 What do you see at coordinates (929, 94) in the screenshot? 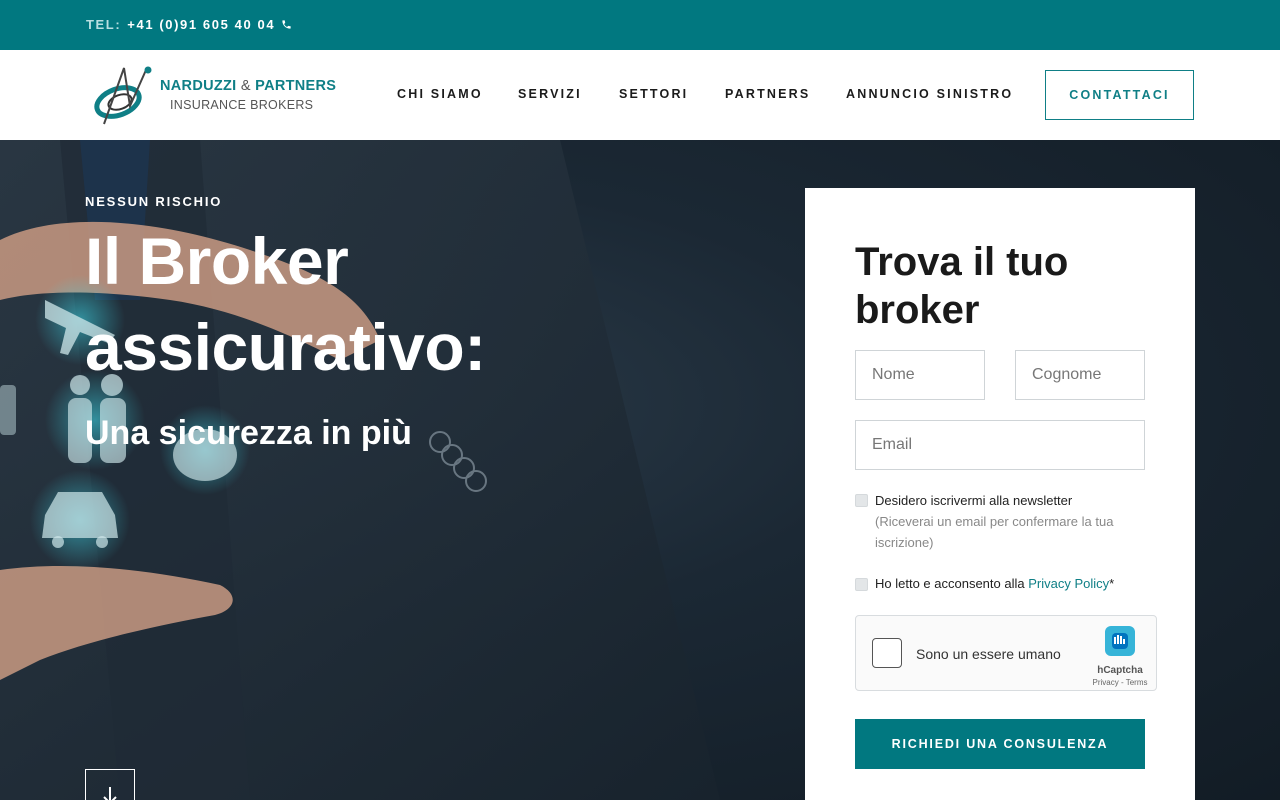
I see `nav-annuncio-sinistro: ANNUNCIO SINISTRO` at bounding box center [929, 94].